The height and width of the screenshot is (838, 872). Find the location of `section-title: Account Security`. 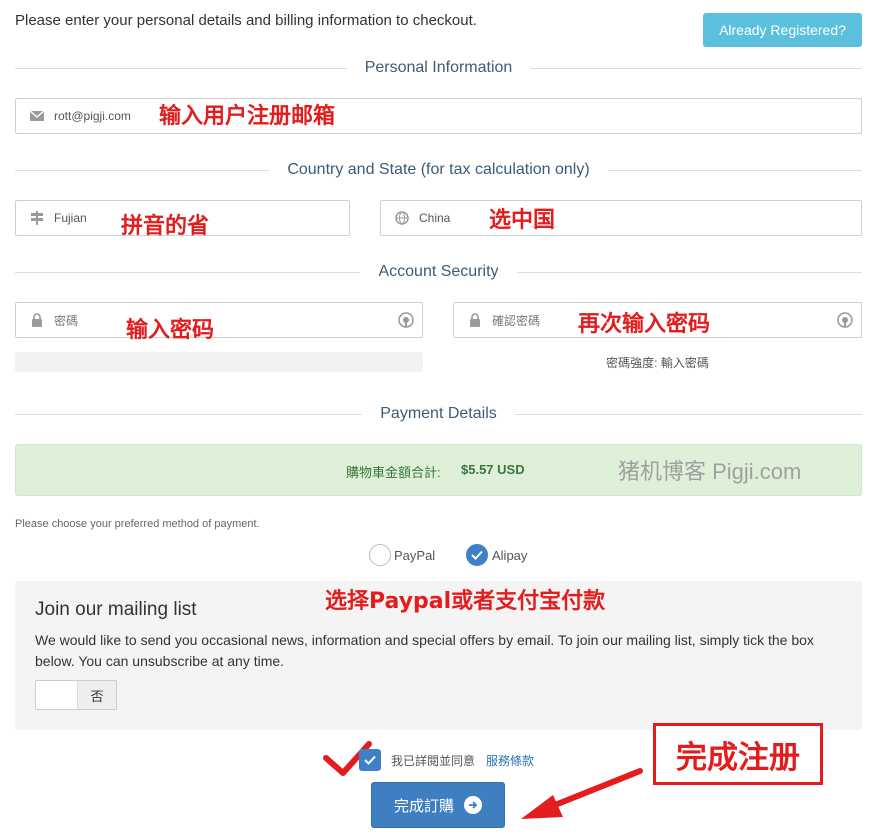

section-title: Account Security is located at coordinates (438, 271).